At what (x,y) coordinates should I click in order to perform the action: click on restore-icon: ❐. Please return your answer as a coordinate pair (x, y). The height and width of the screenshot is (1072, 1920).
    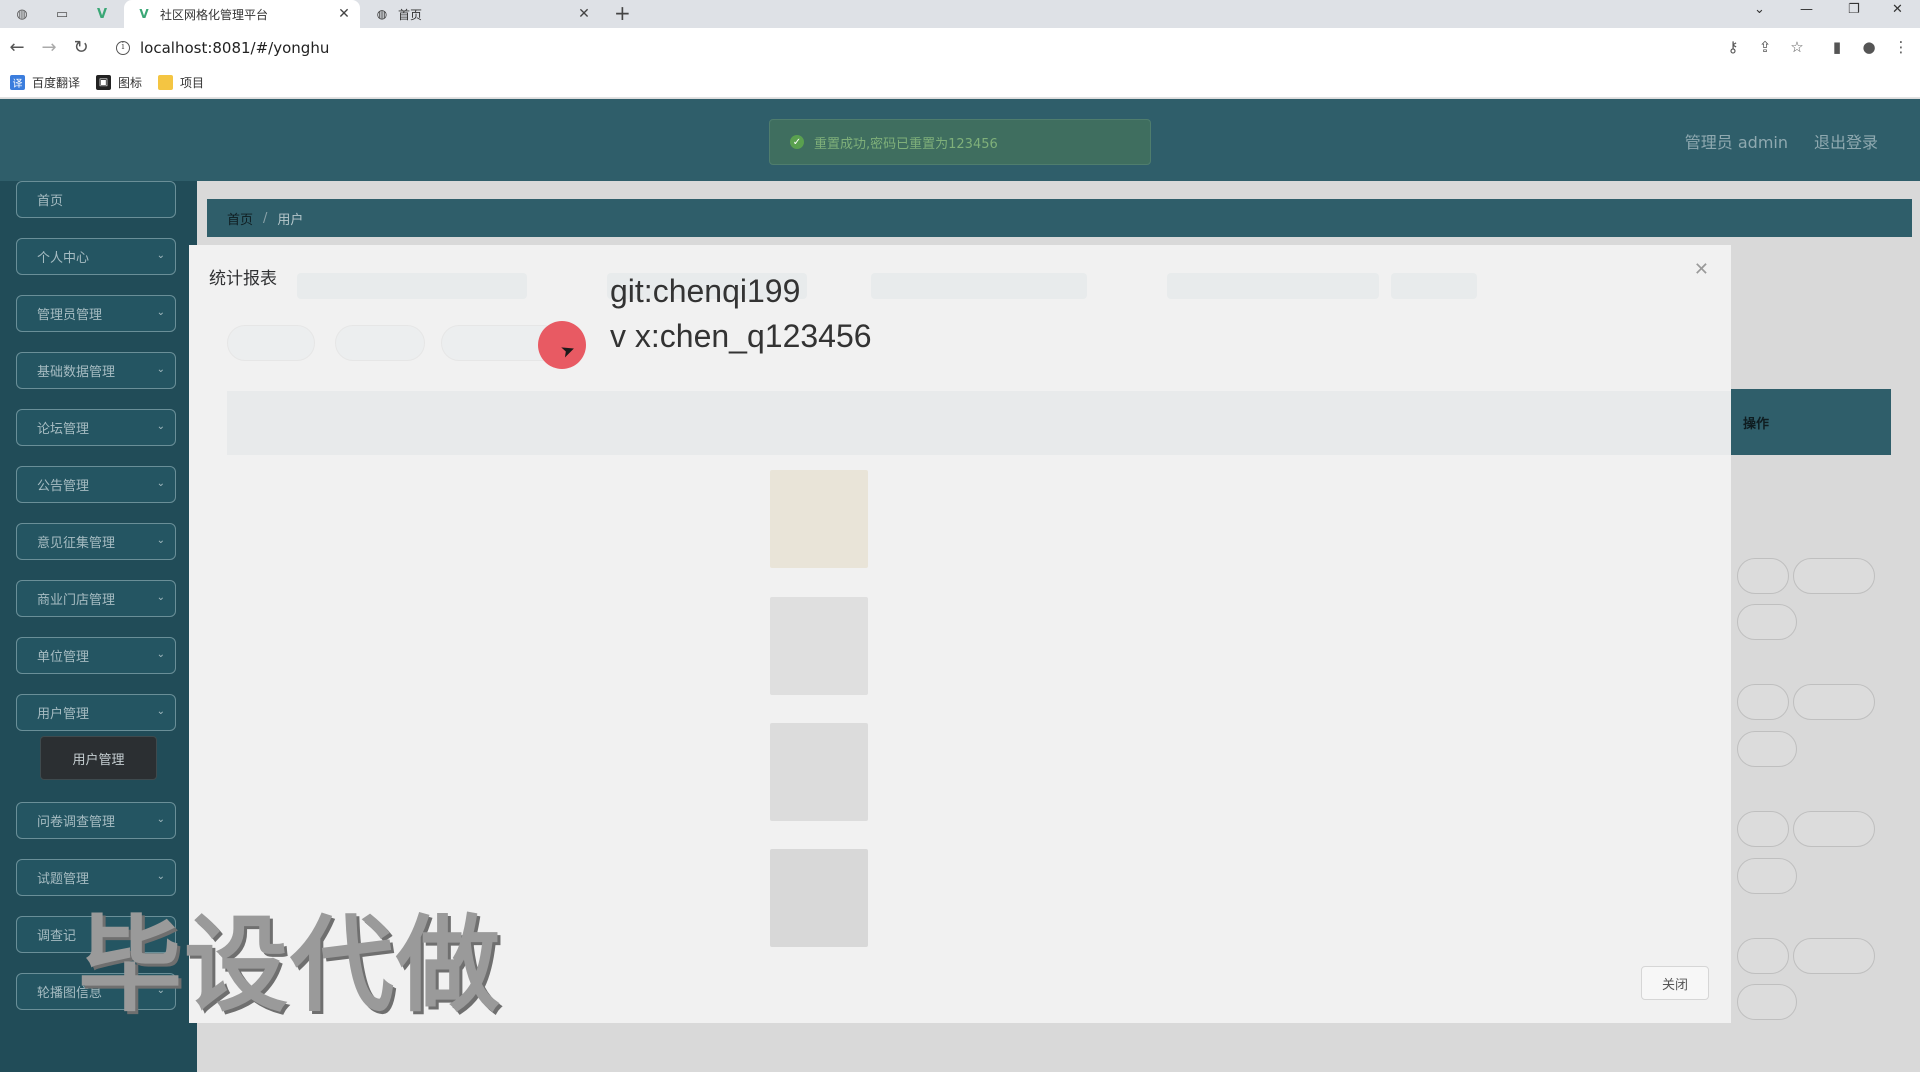
    Looking at the image, I should click on (1854, 9).